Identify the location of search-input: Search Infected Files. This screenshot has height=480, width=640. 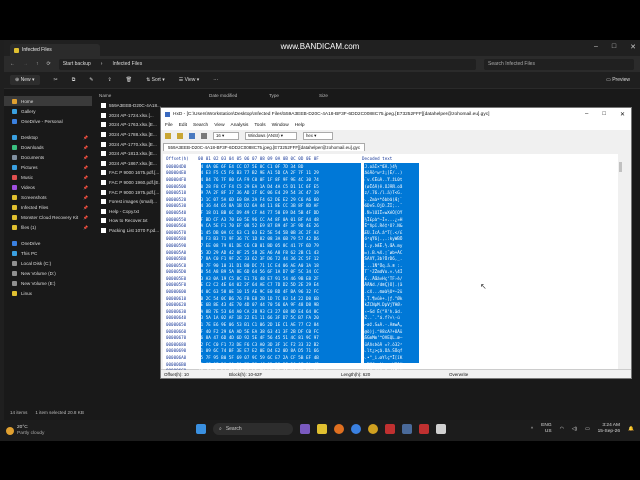
(559, 64).